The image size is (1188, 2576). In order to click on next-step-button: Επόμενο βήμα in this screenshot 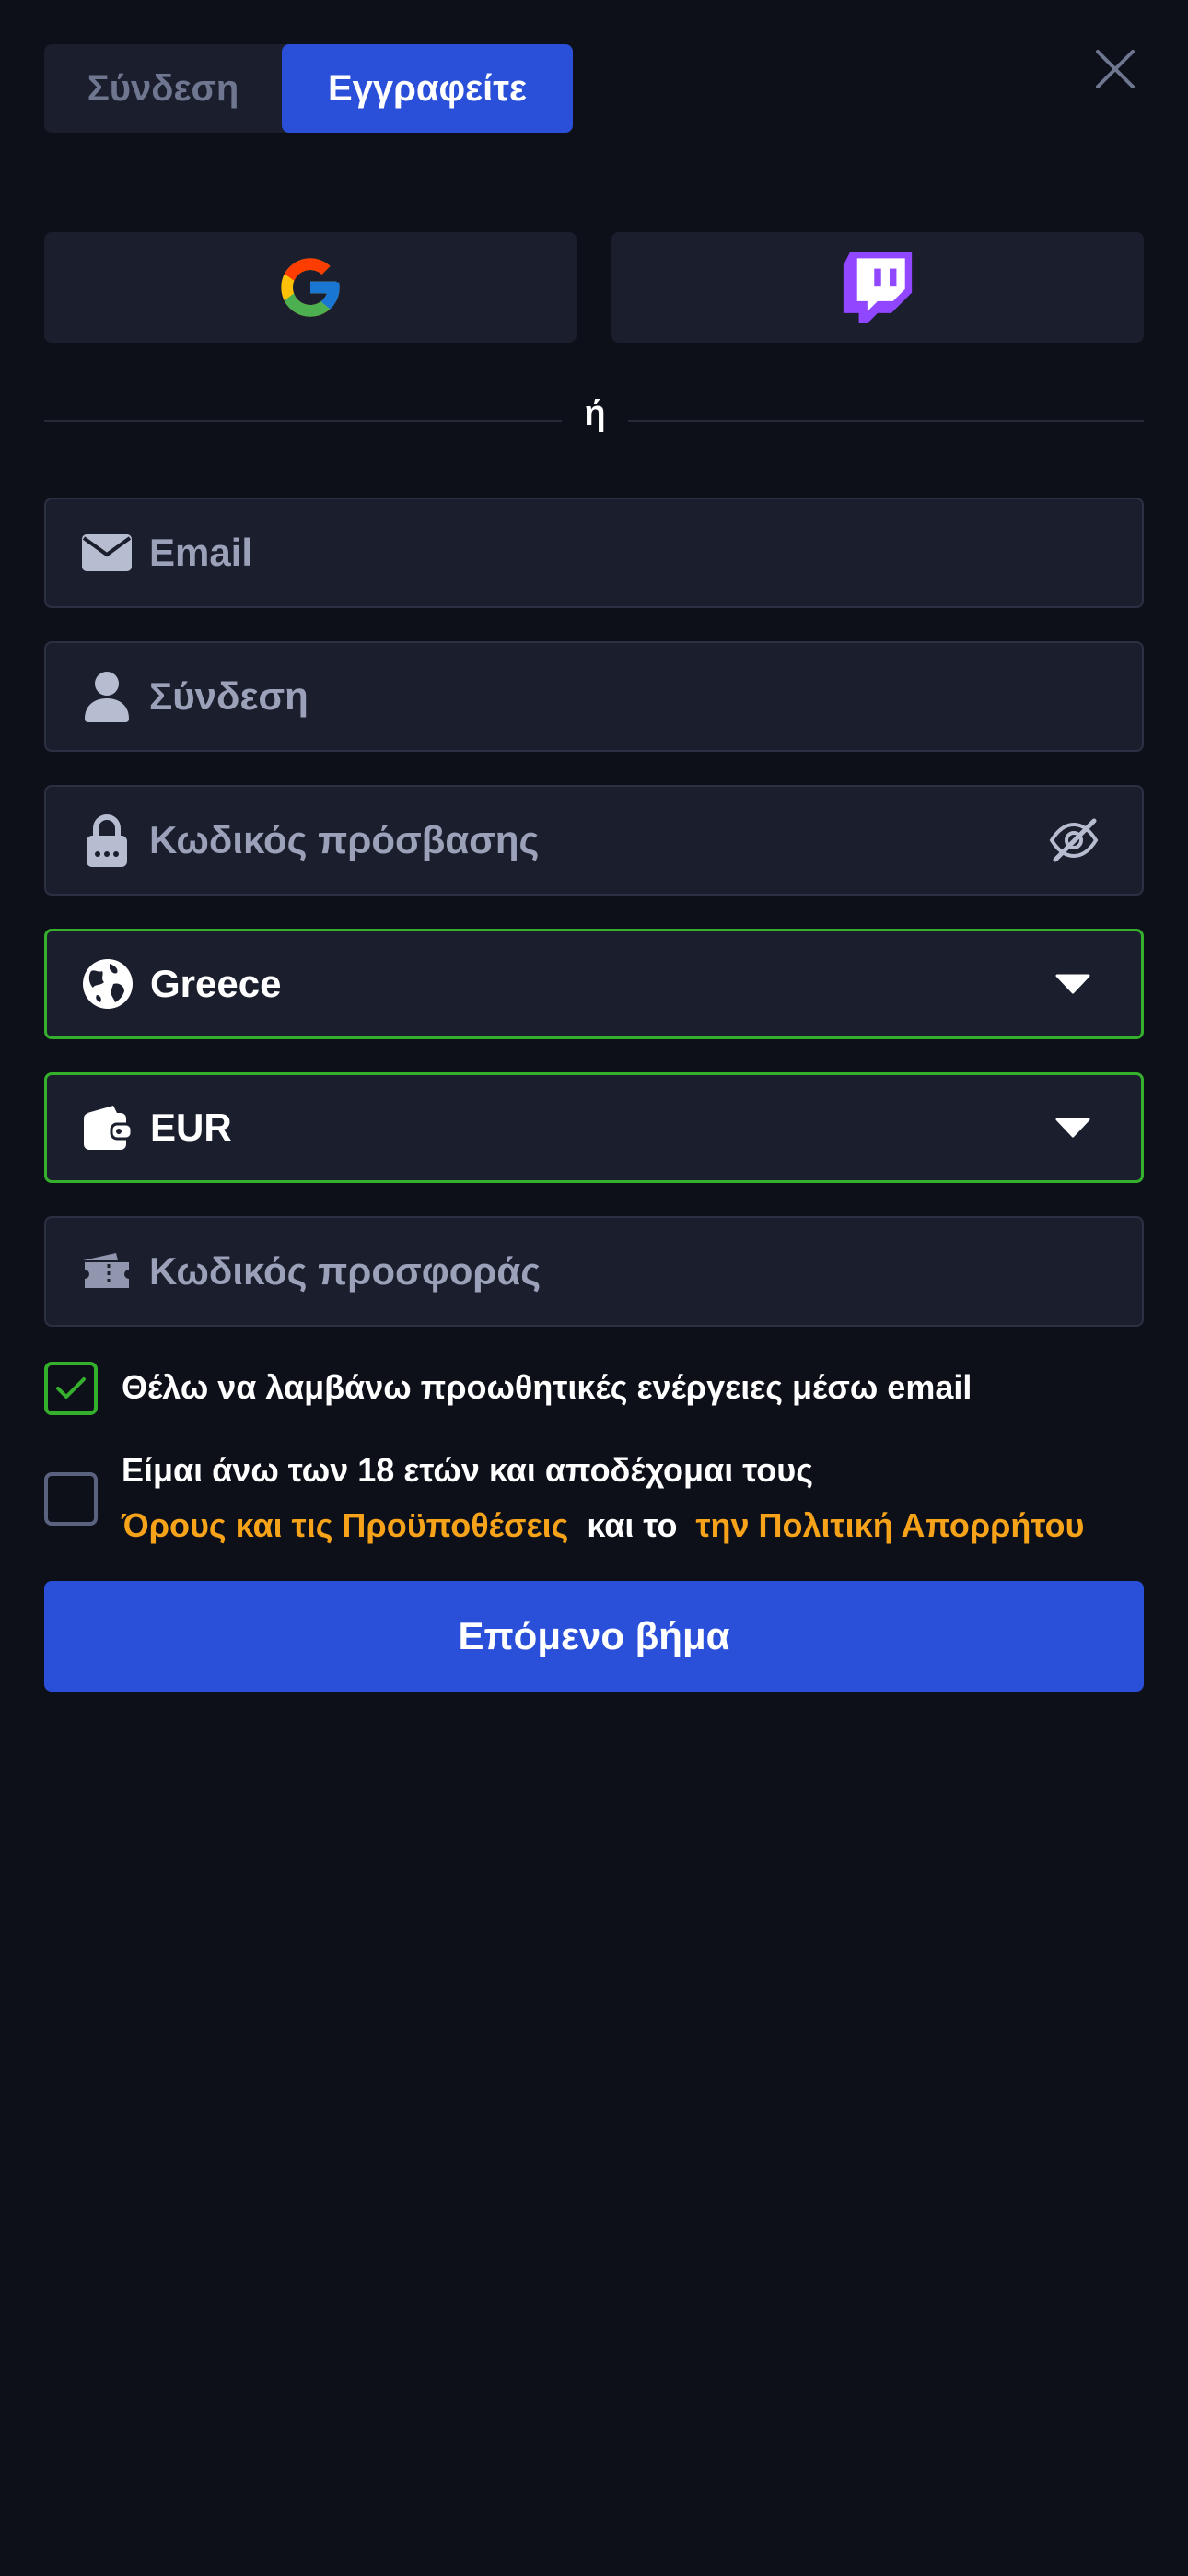, I will do `click(594, 1637)`.